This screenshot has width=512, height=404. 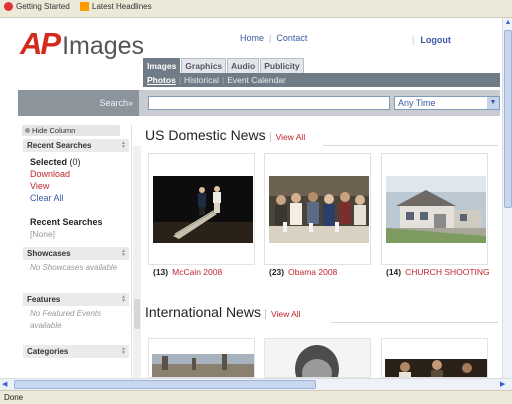 What do you see at coordinates (84, 7) in the screenshot?
I see `rss-icon` at bounding box center [84, 7].